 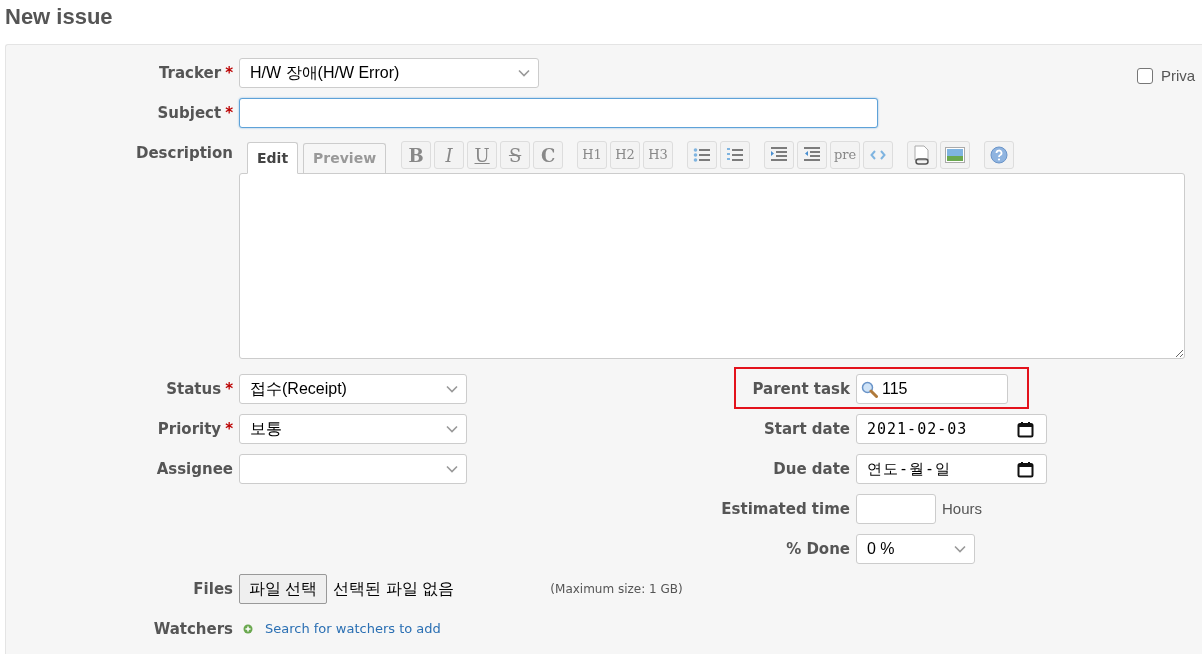 I want to click on search-input: 115, so click(x=932, y=389).